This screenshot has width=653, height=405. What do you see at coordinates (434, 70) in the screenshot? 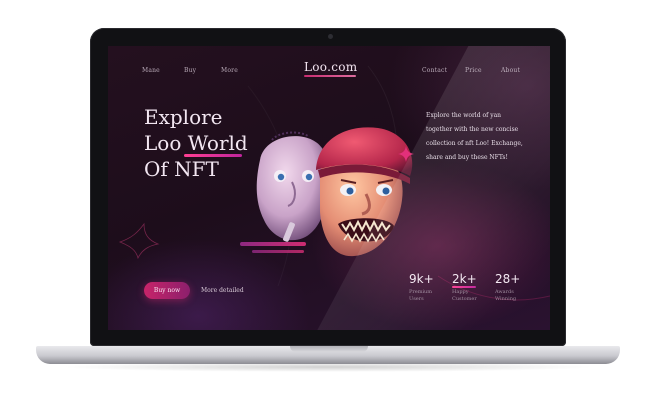
I see `nav-link-contact: Contact` at bounding box center [434, 70].